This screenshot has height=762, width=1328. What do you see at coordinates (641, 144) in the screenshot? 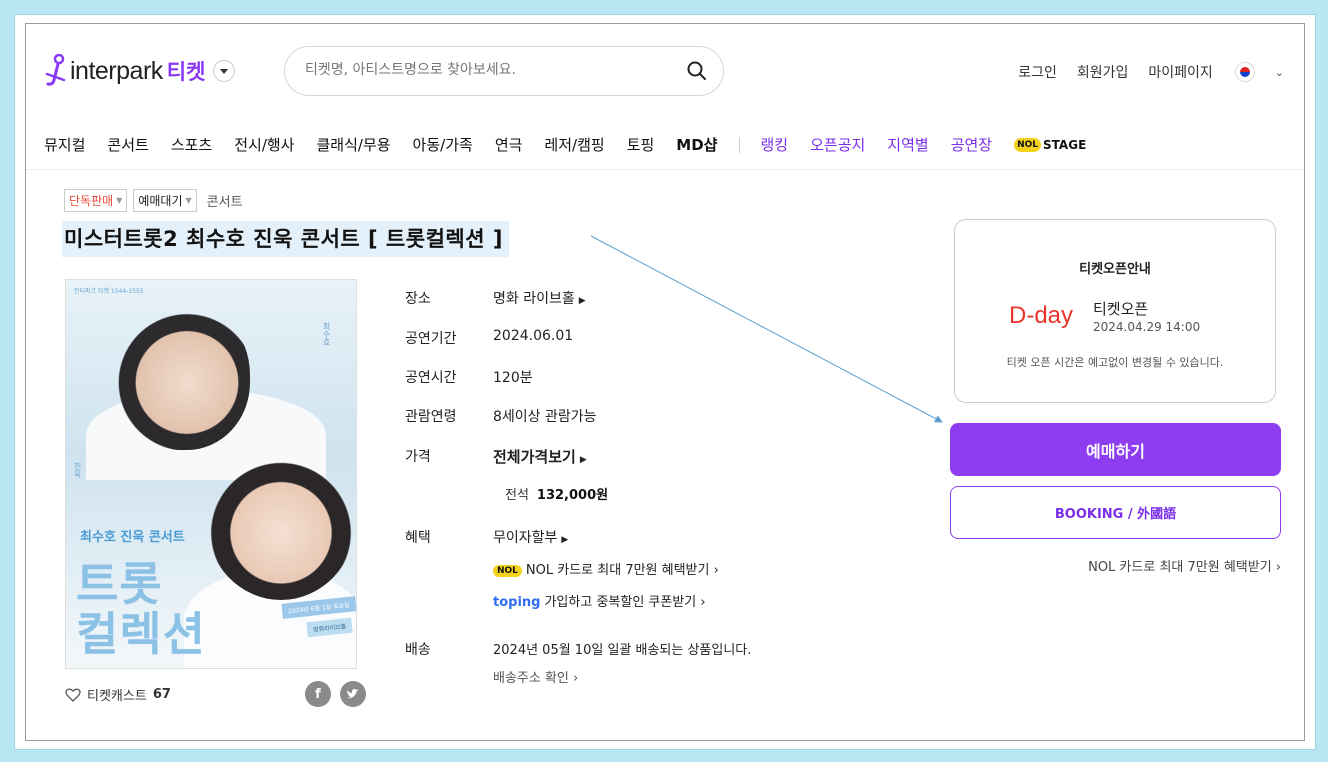
I see `nav-item-toping: 토핑` at bounding box center [641, 144].